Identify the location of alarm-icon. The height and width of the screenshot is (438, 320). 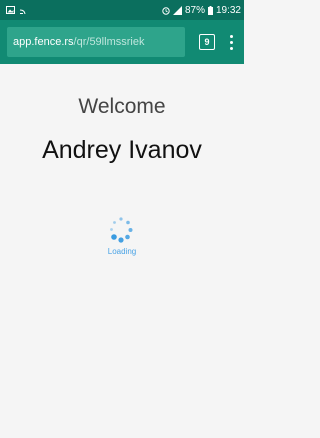
(166, 10).